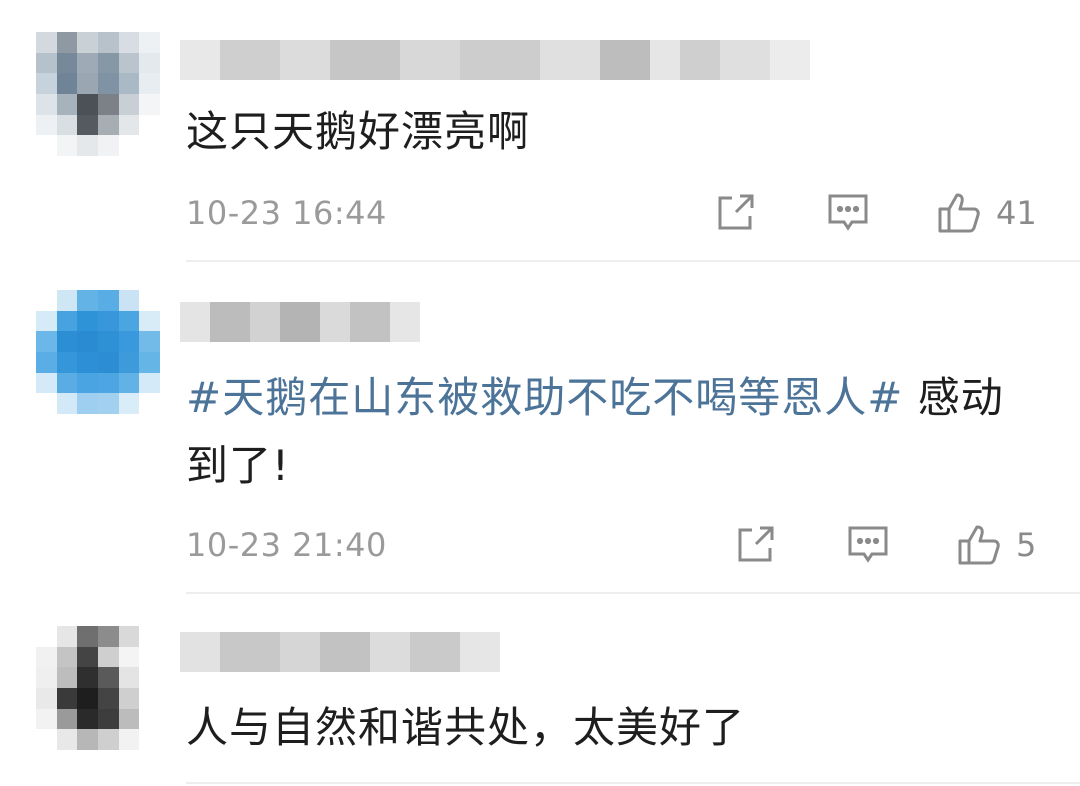 The image size is (1080, 786). I want to click on topic-hashtag-link: #天鹅在山东被救助不吃不喝等恩人#, so click(544, 397).